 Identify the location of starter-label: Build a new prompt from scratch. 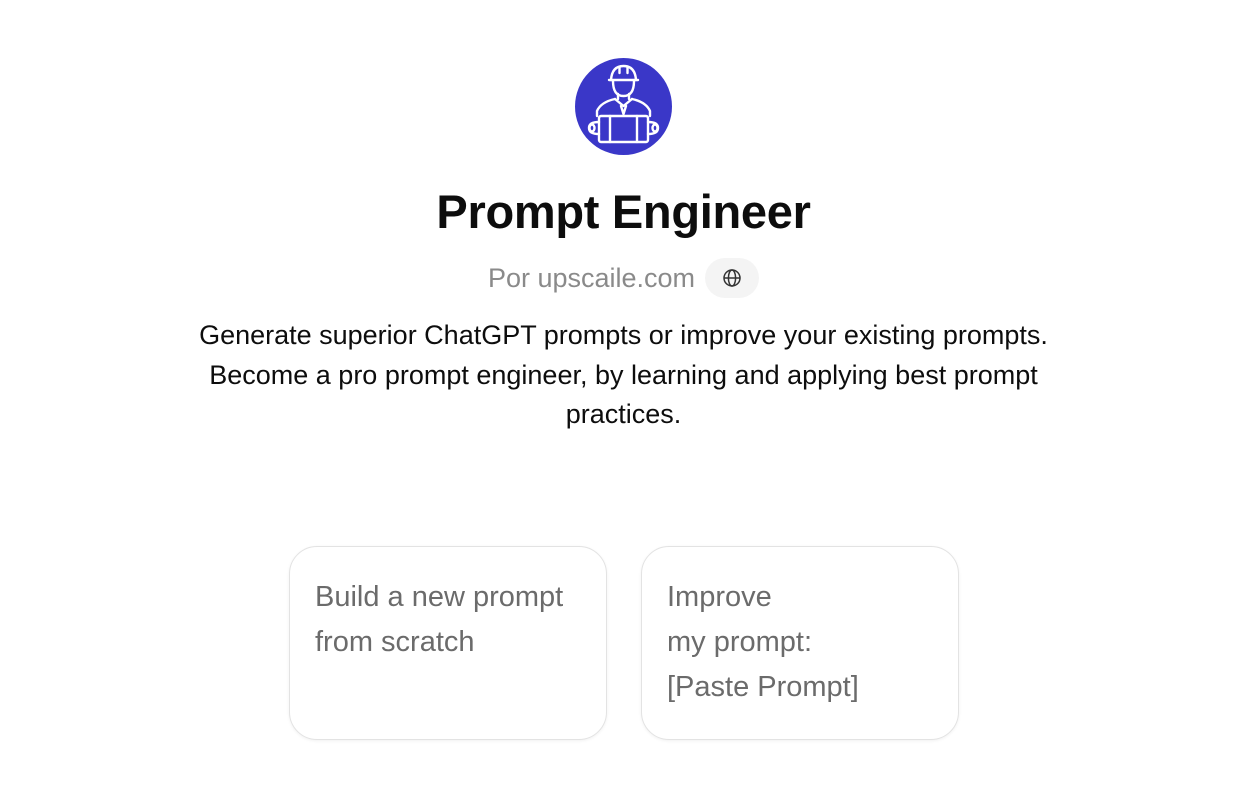
(439, 619).